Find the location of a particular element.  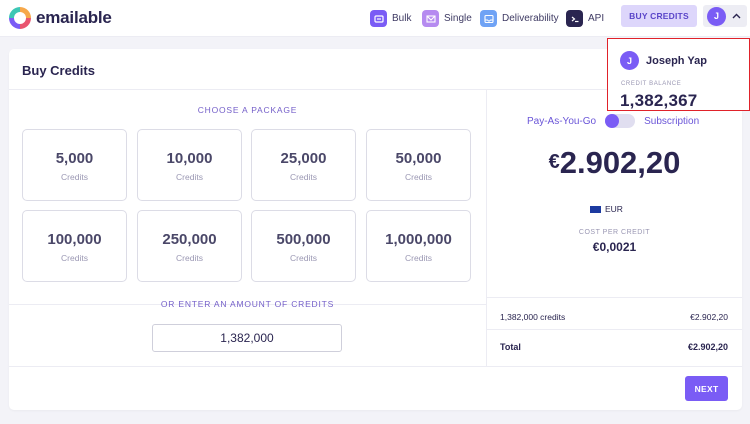

nav-deliverability-label: Deliverability is located at coordinates (530, 18).